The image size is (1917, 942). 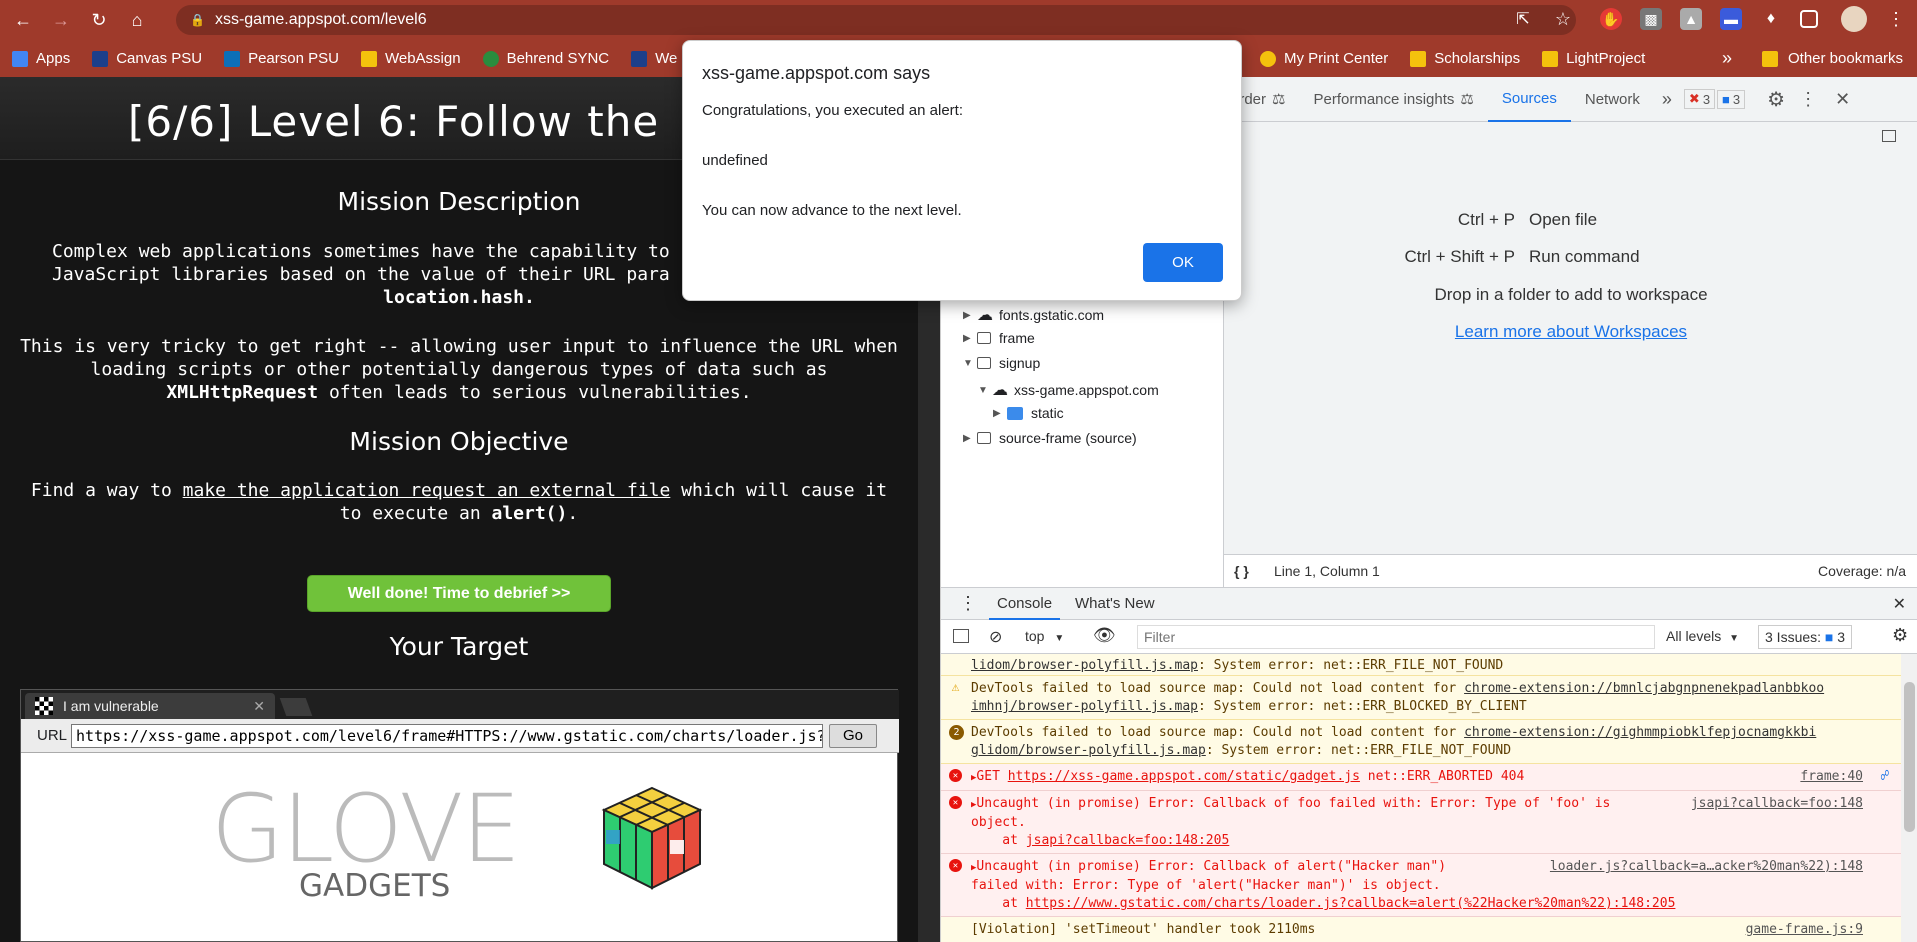 I want to click on clear-console-icon: ⊘, so click(x=995, y=637).